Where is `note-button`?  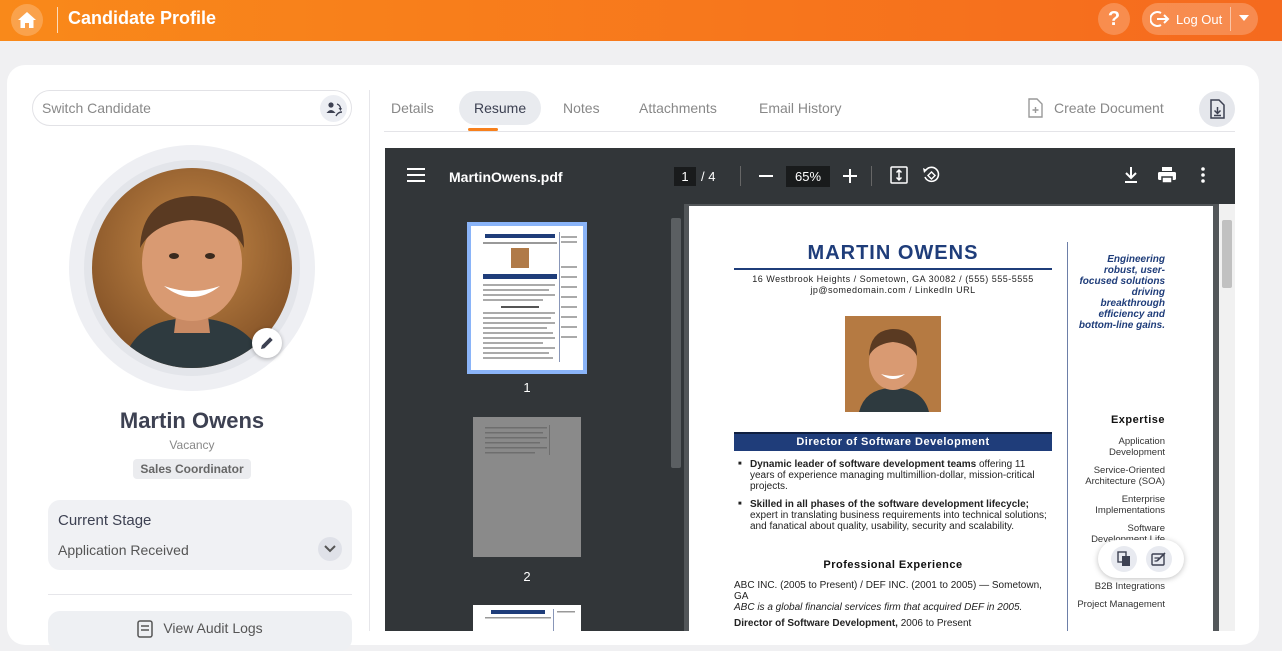
note-button is located at coordinates (1159, 559).